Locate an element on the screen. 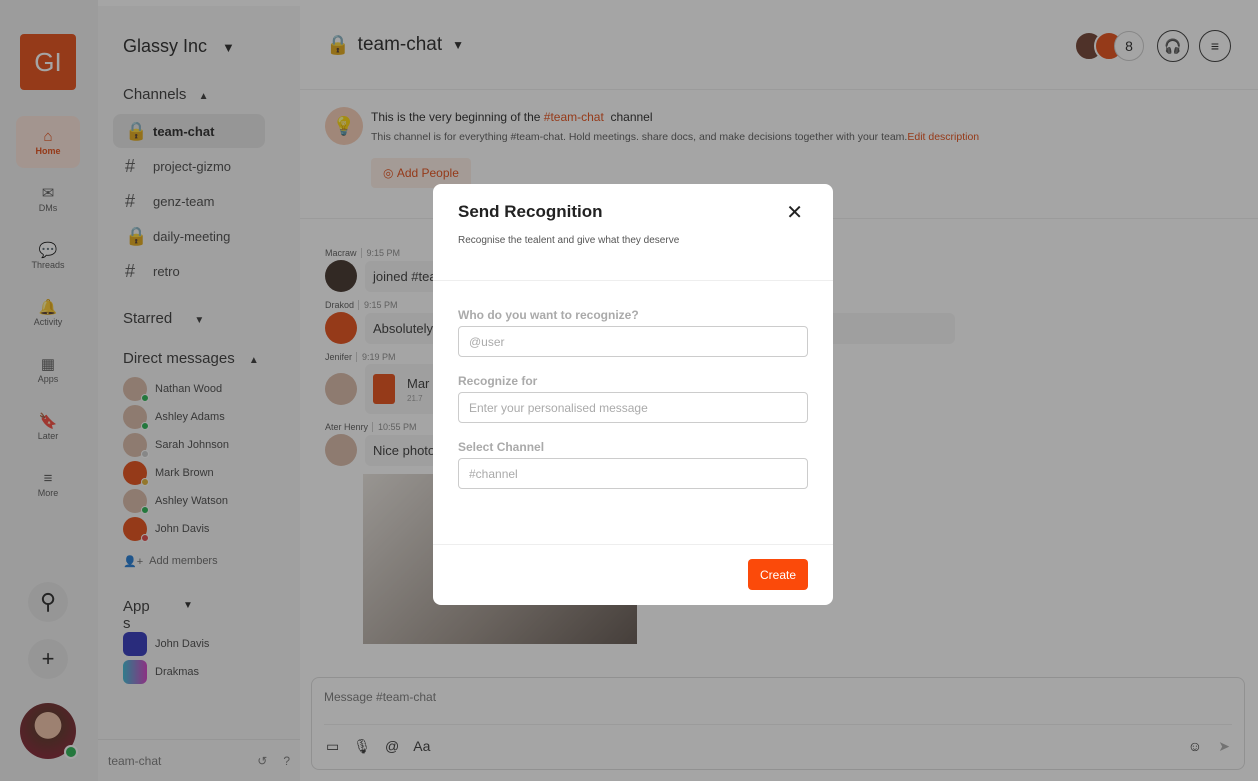 Image resolution: width=1258 pixels, height=781 pixels. modal-title: Send Recognition is located at coordinates (530, 211).